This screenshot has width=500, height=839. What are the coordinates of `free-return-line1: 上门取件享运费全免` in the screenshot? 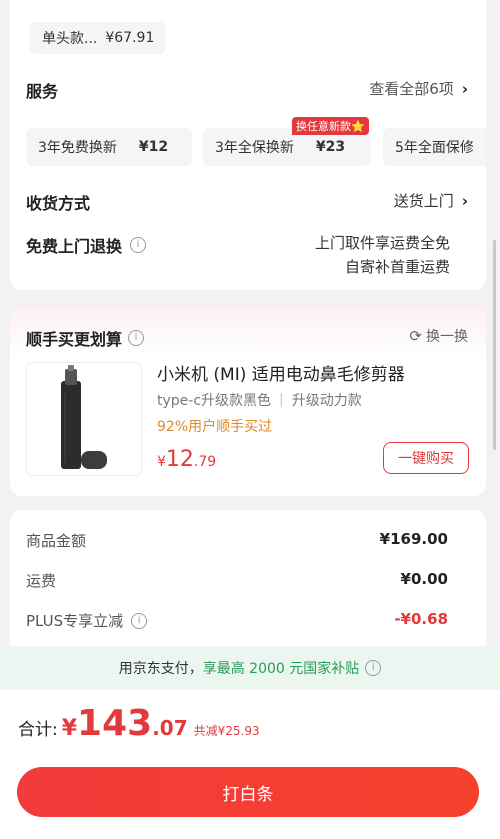 It's located at (382, 243).